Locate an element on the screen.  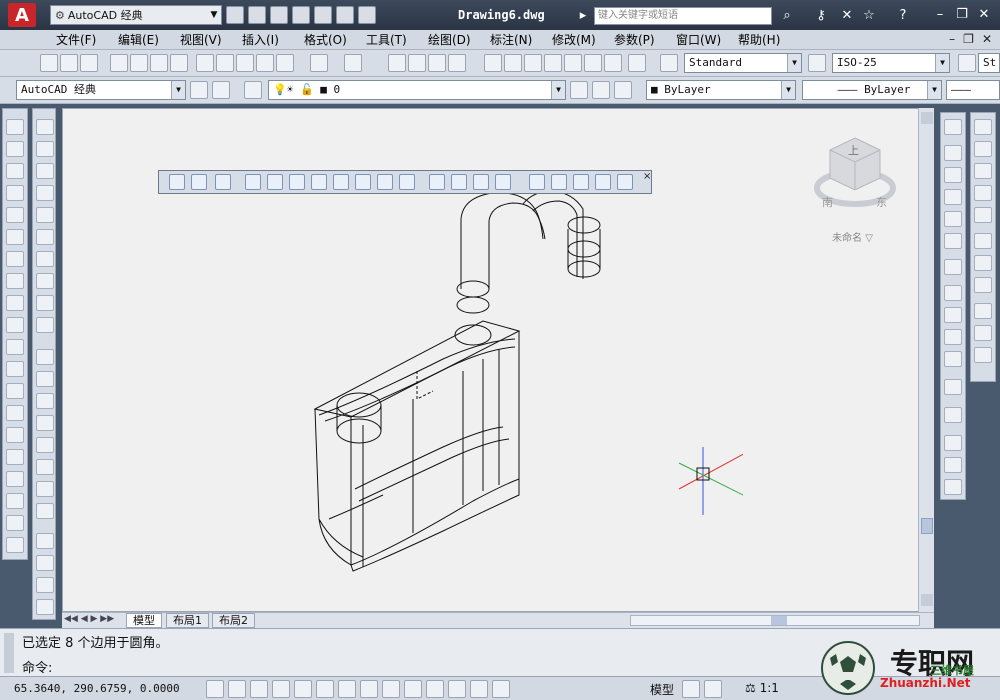
slice-icon is located at coordinates (603, 182).